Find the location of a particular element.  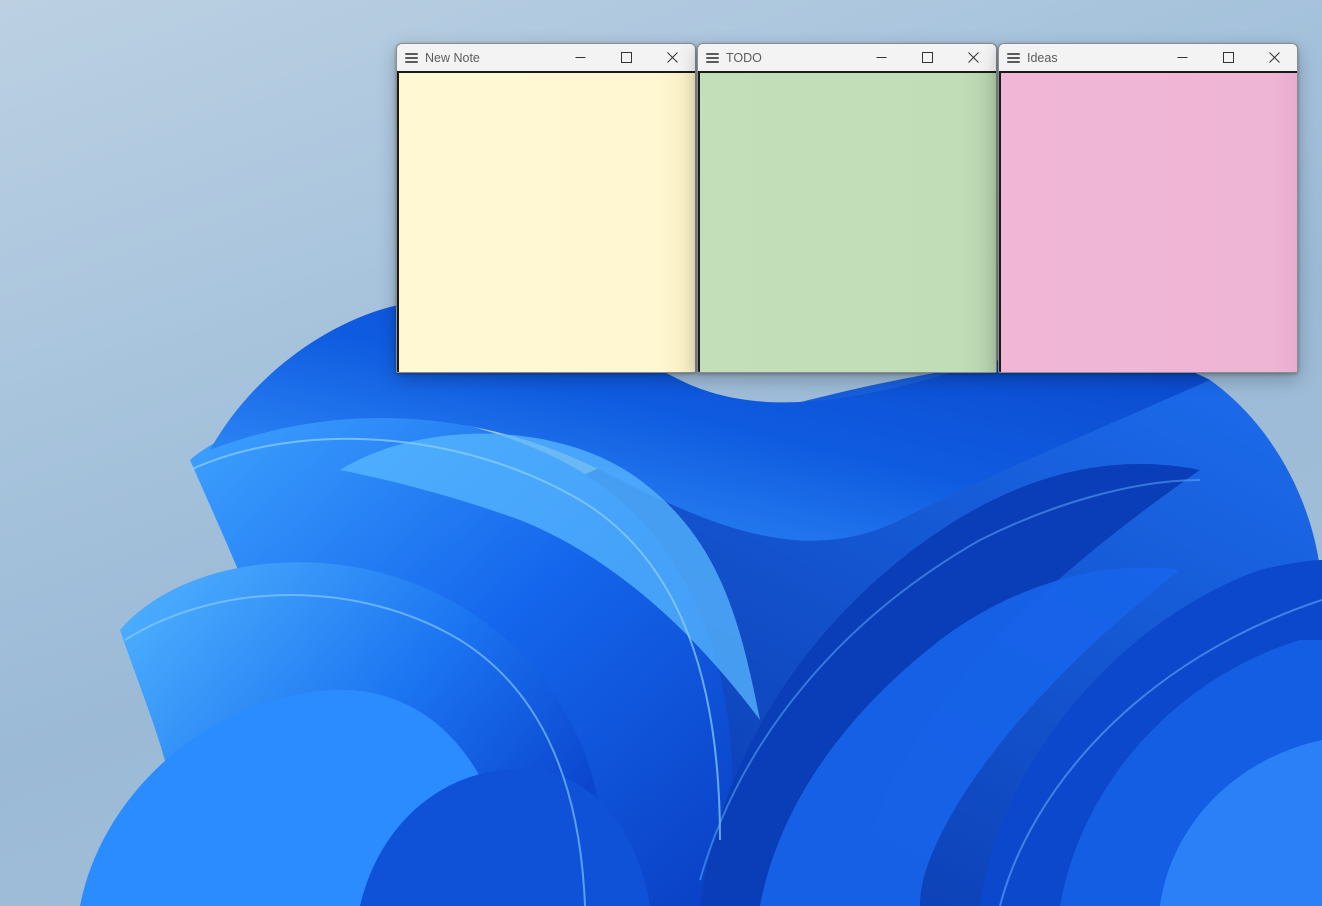

sticky-note-window: Ideas is located at coordinates (1148, 208).